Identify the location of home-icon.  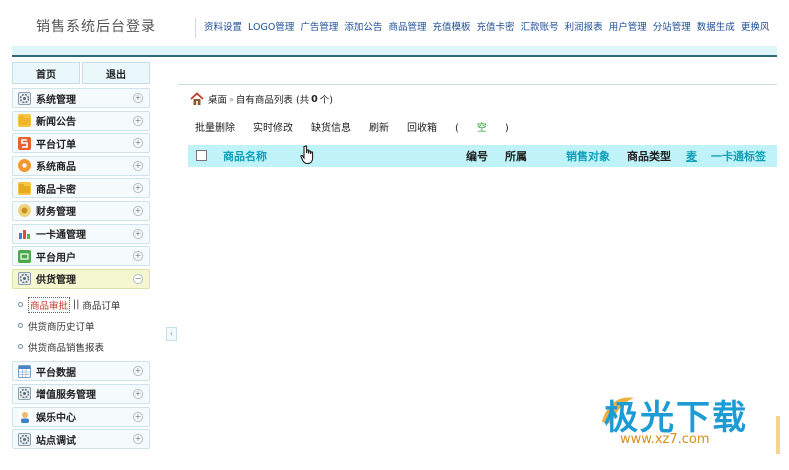
(197, 98).